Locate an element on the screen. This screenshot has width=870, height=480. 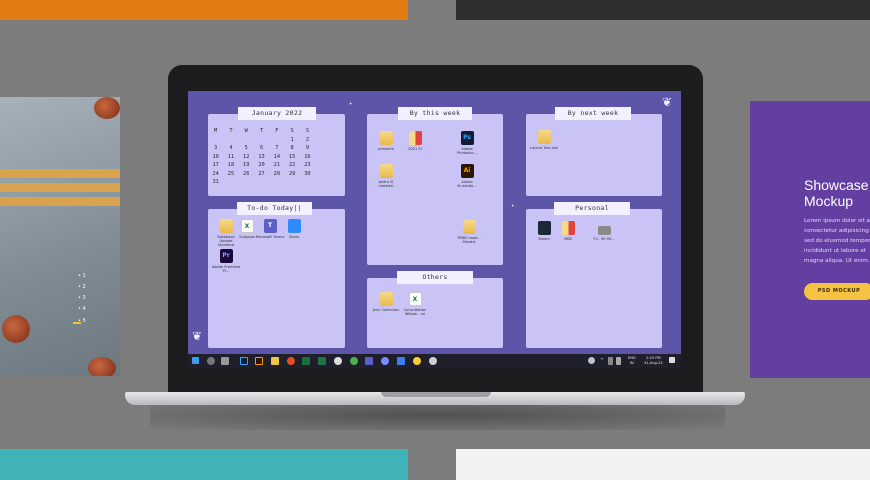
next-week-panel: Lalena Tres alai is located at coordinates (594, 155).